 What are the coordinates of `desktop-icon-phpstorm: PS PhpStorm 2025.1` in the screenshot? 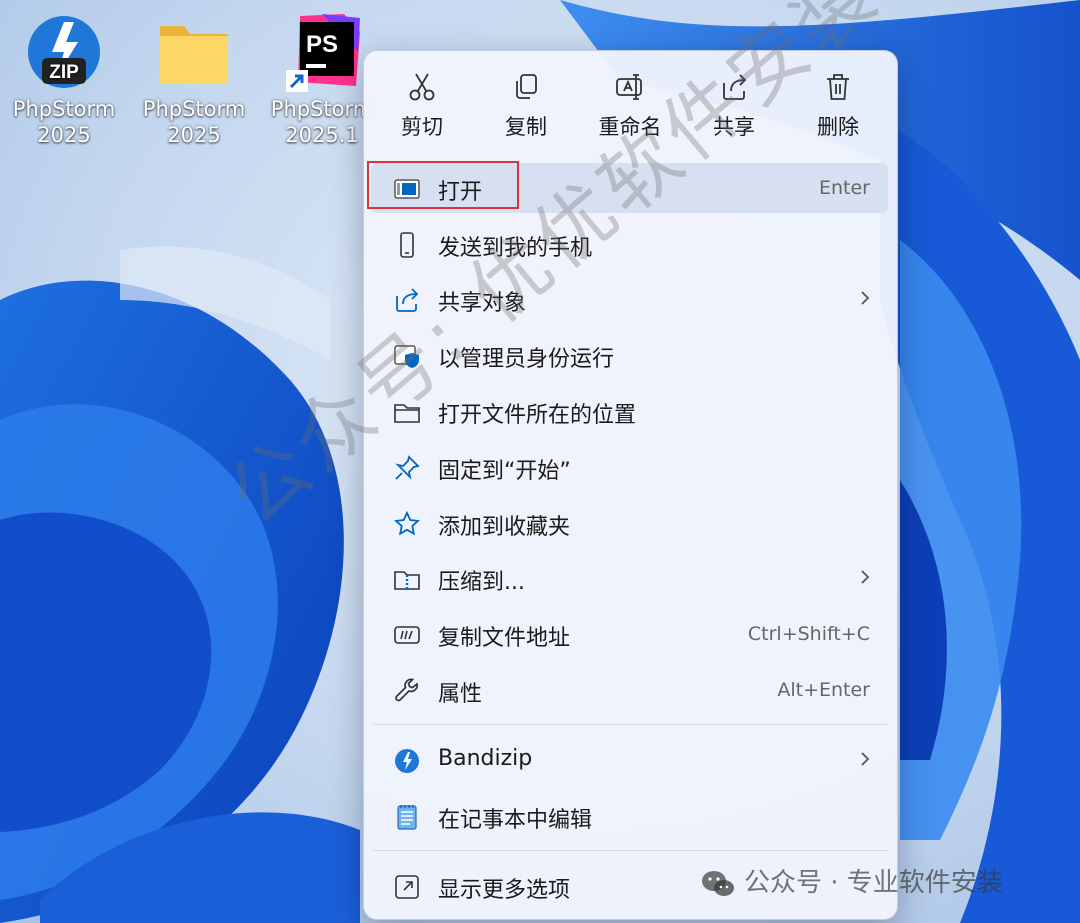 It's located at (322, 80).